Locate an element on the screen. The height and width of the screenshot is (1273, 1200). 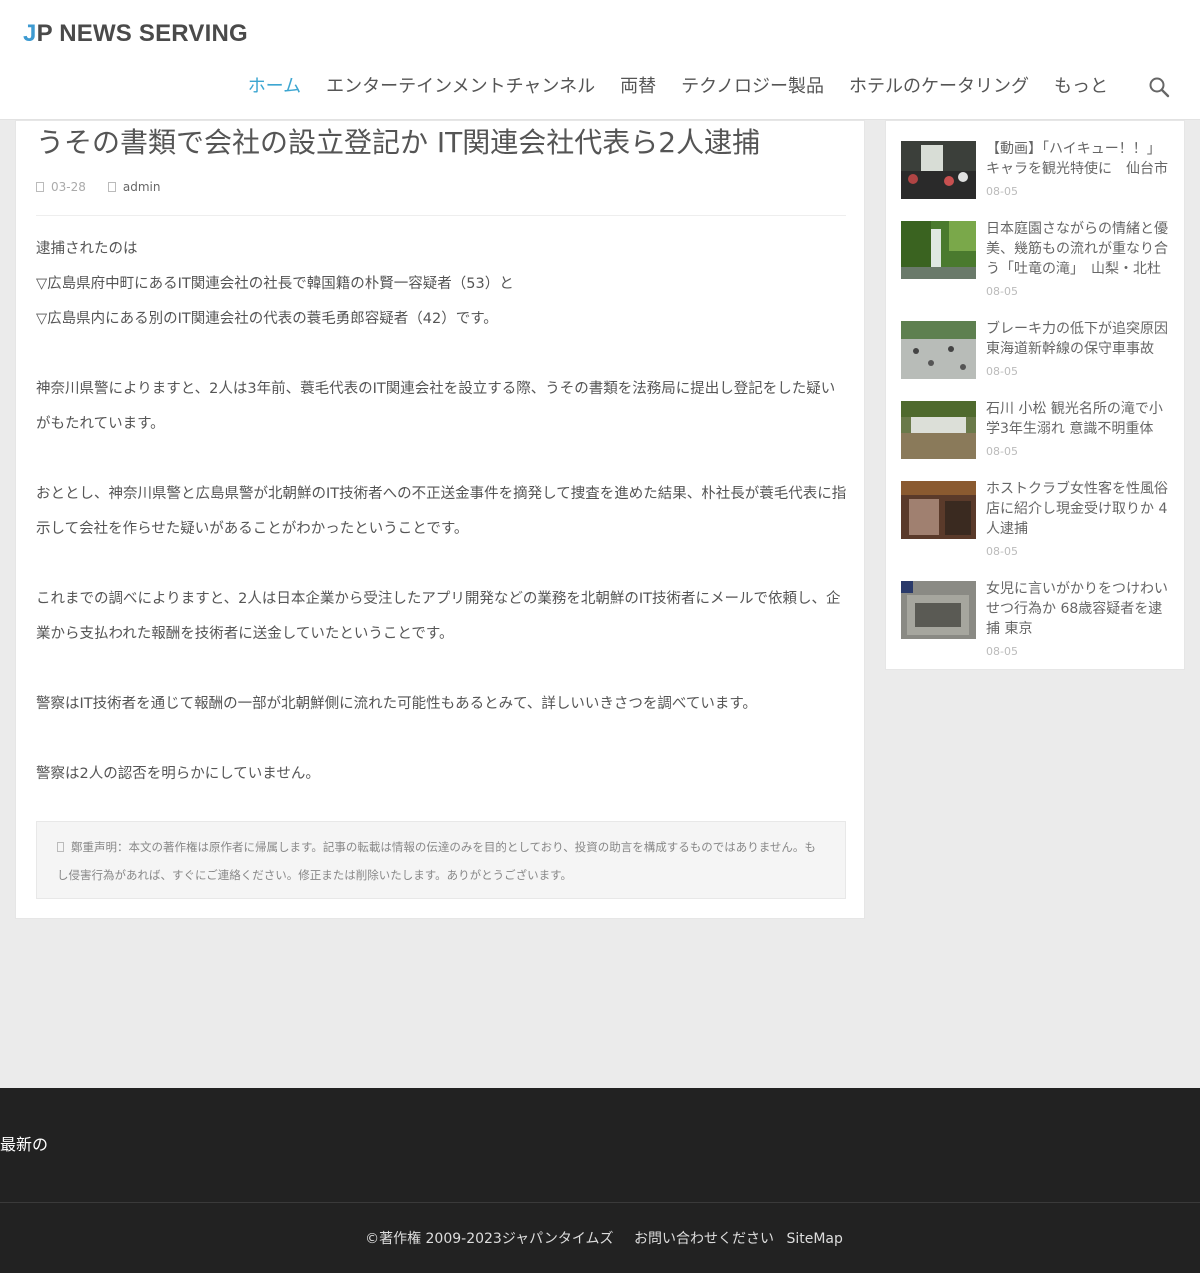
divider is located at coordinates (441, 215).